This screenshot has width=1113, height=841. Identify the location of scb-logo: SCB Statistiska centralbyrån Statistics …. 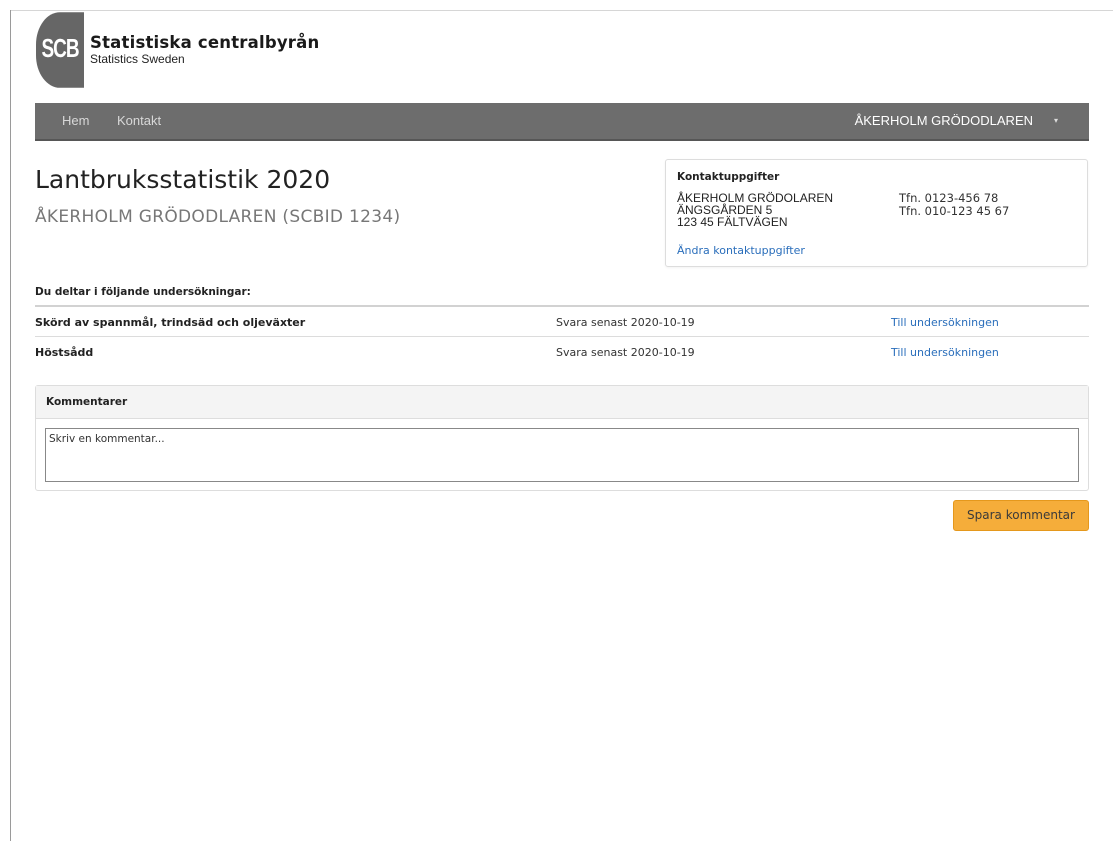
(177, 50).